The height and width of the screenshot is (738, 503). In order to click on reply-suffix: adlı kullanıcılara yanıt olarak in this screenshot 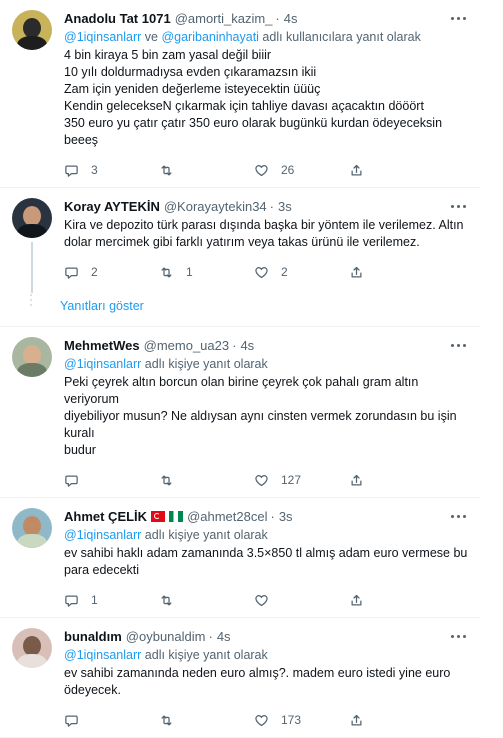, I will do `click(339, 37)`.